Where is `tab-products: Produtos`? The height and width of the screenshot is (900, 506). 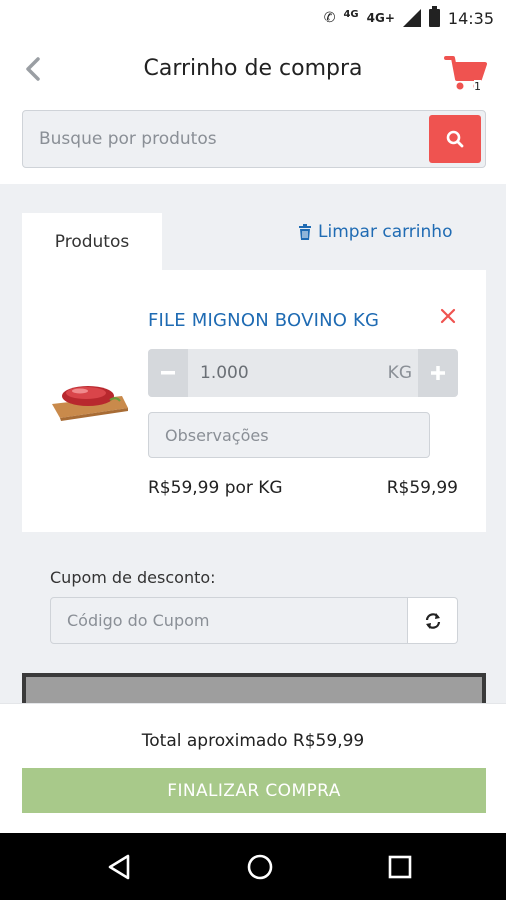 tab-products: Produtos is located at coordinates (92, 242).